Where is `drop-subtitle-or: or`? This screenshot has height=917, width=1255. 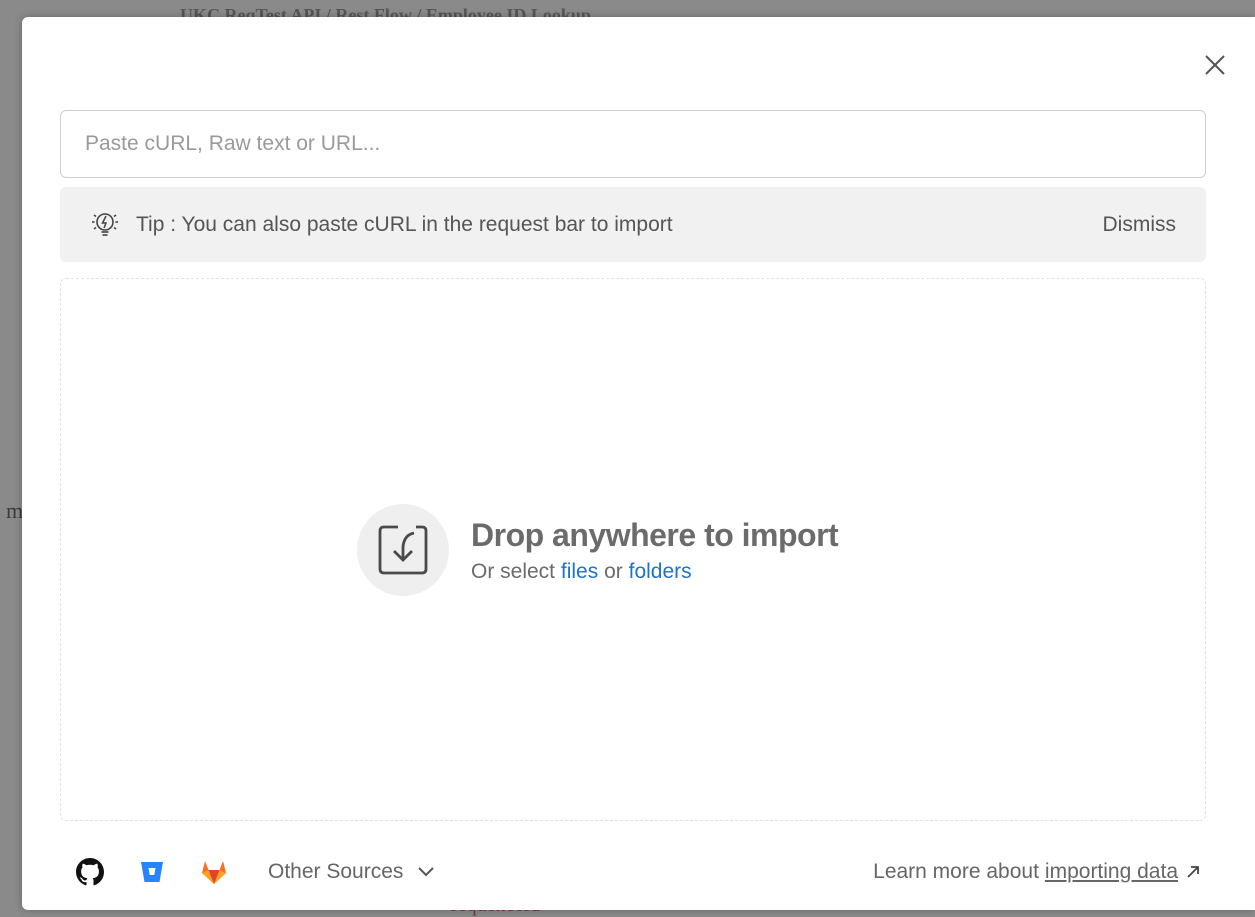 drop-subtitle-or: or is located at coordinates (613, 571).